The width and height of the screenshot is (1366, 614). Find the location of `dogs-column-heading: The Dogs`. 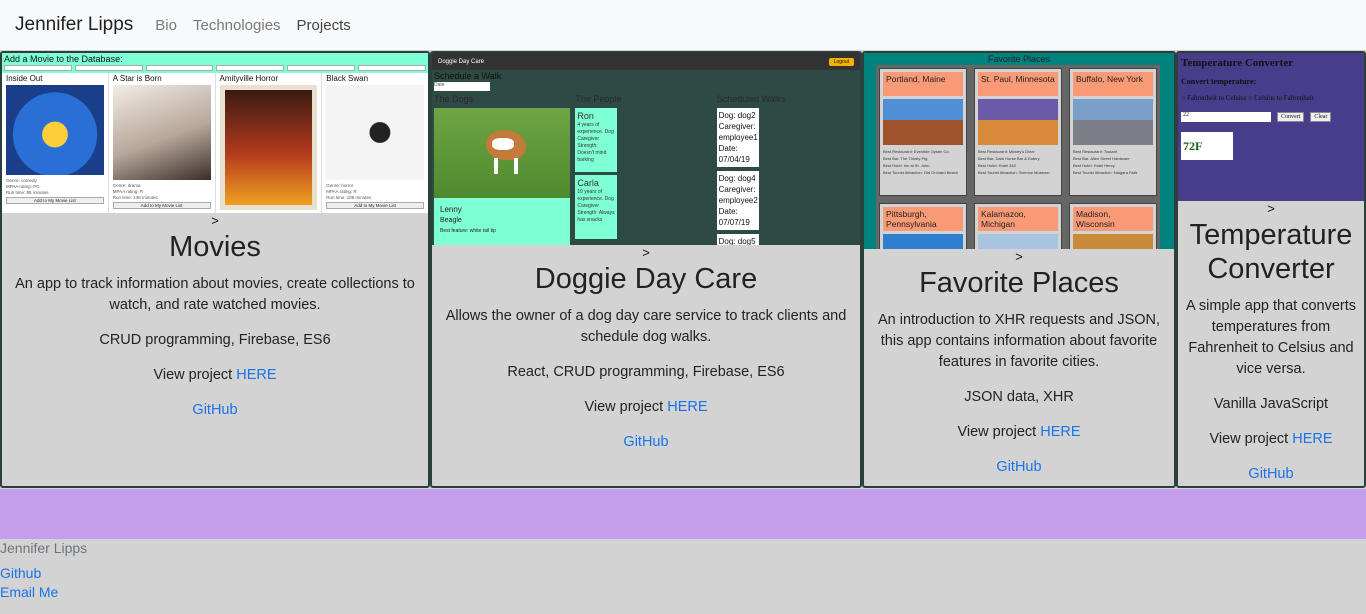

dogs-column-heading: The Dogs is located at coordinates (454, 99).